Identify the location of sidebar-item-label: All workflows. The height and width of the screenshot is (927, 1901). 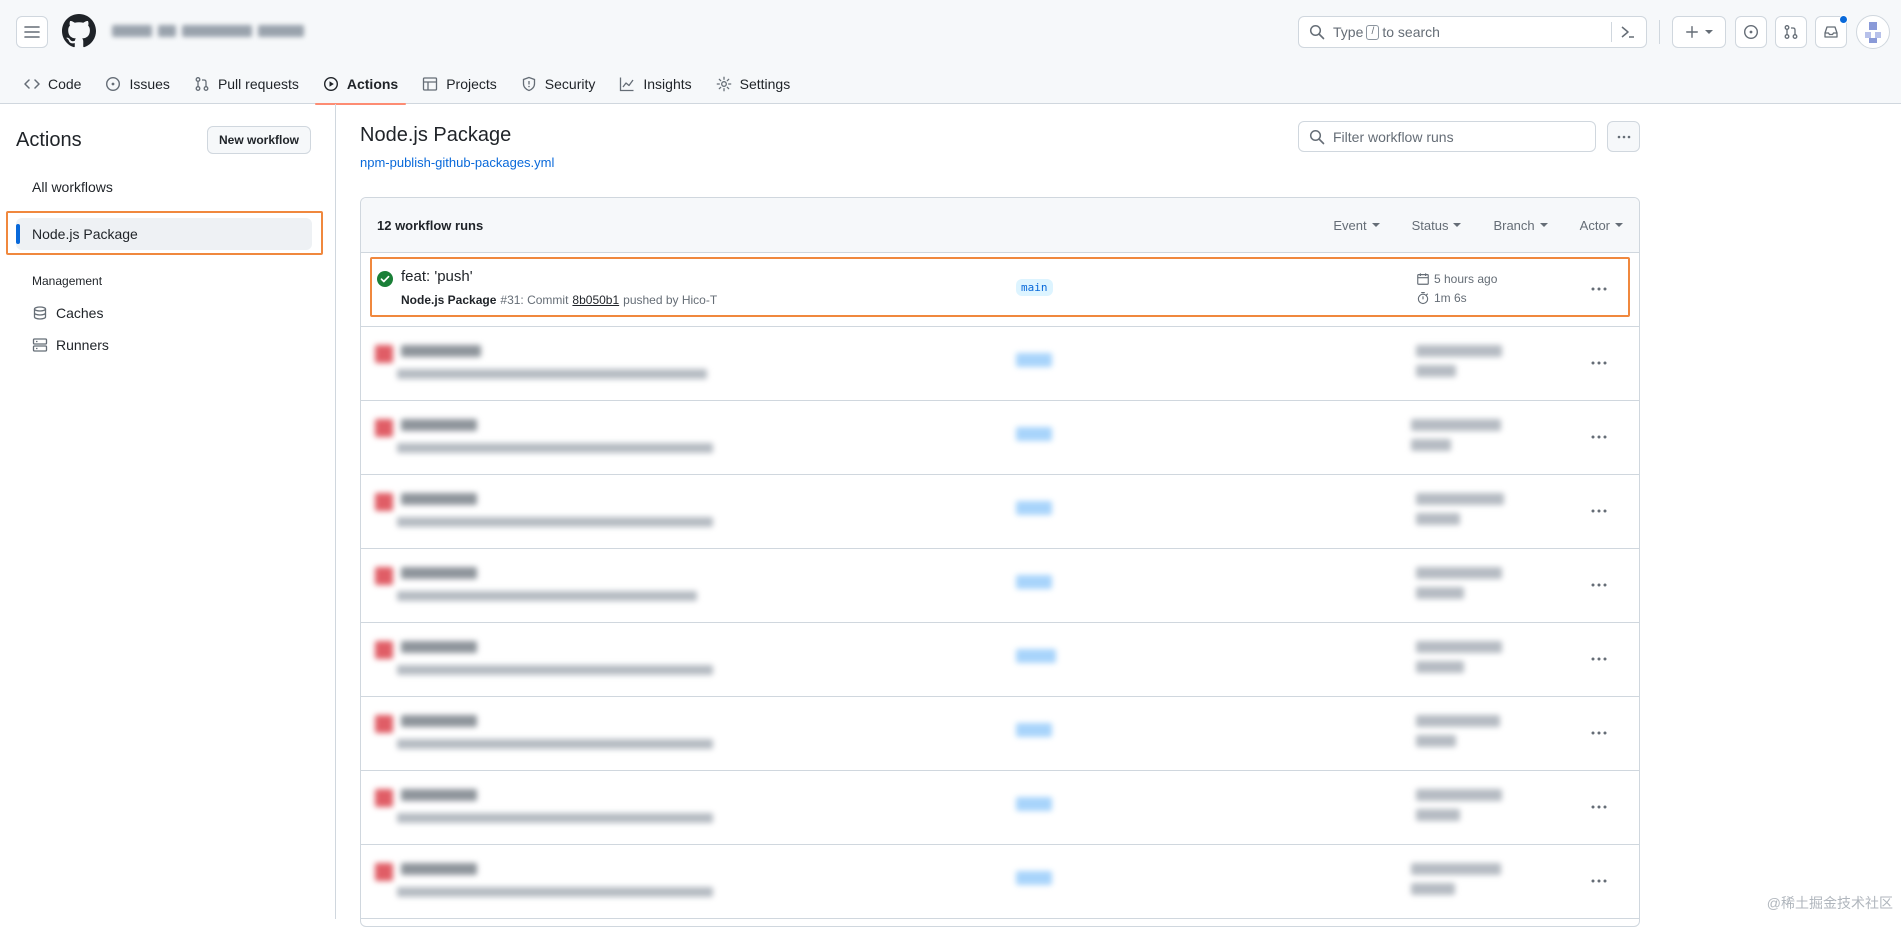
(72, 187).